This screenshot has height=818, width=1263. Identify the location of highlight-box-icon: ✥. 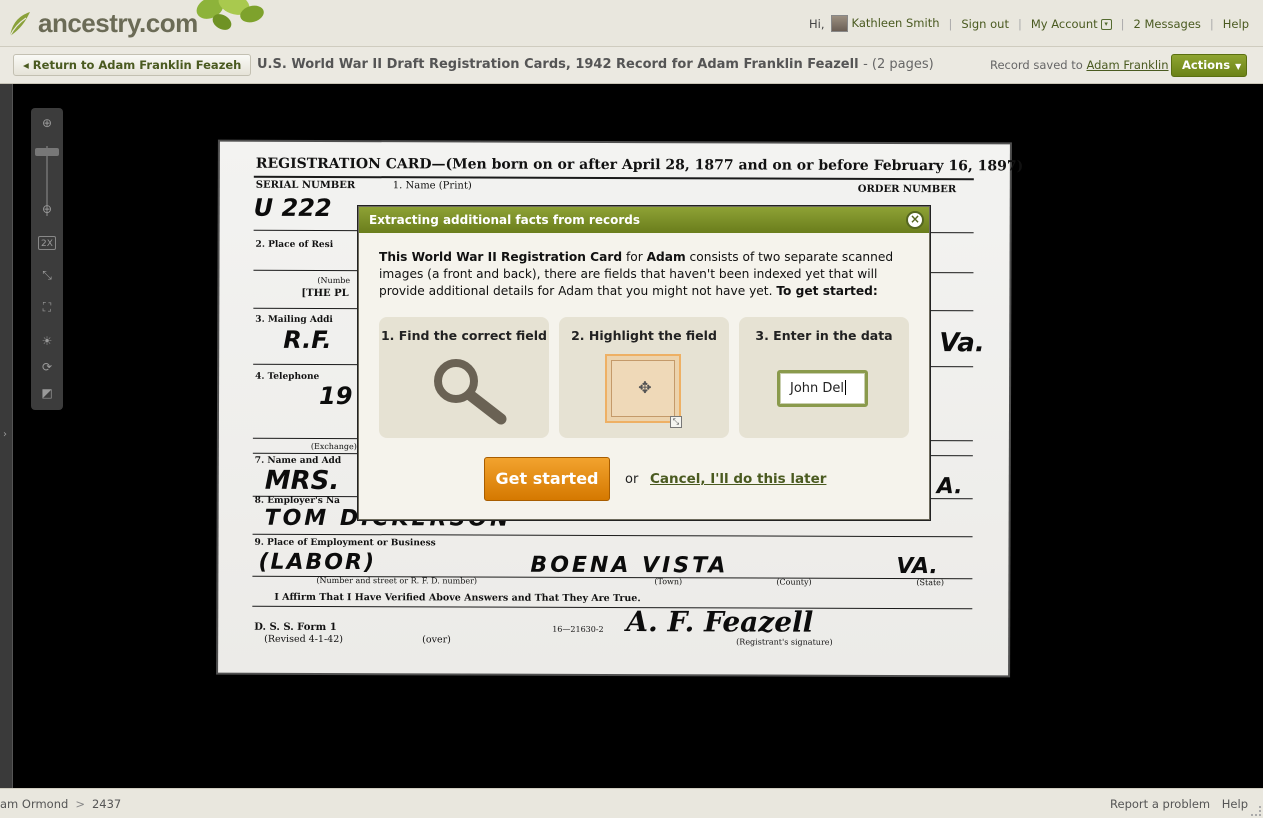
(643, 388).